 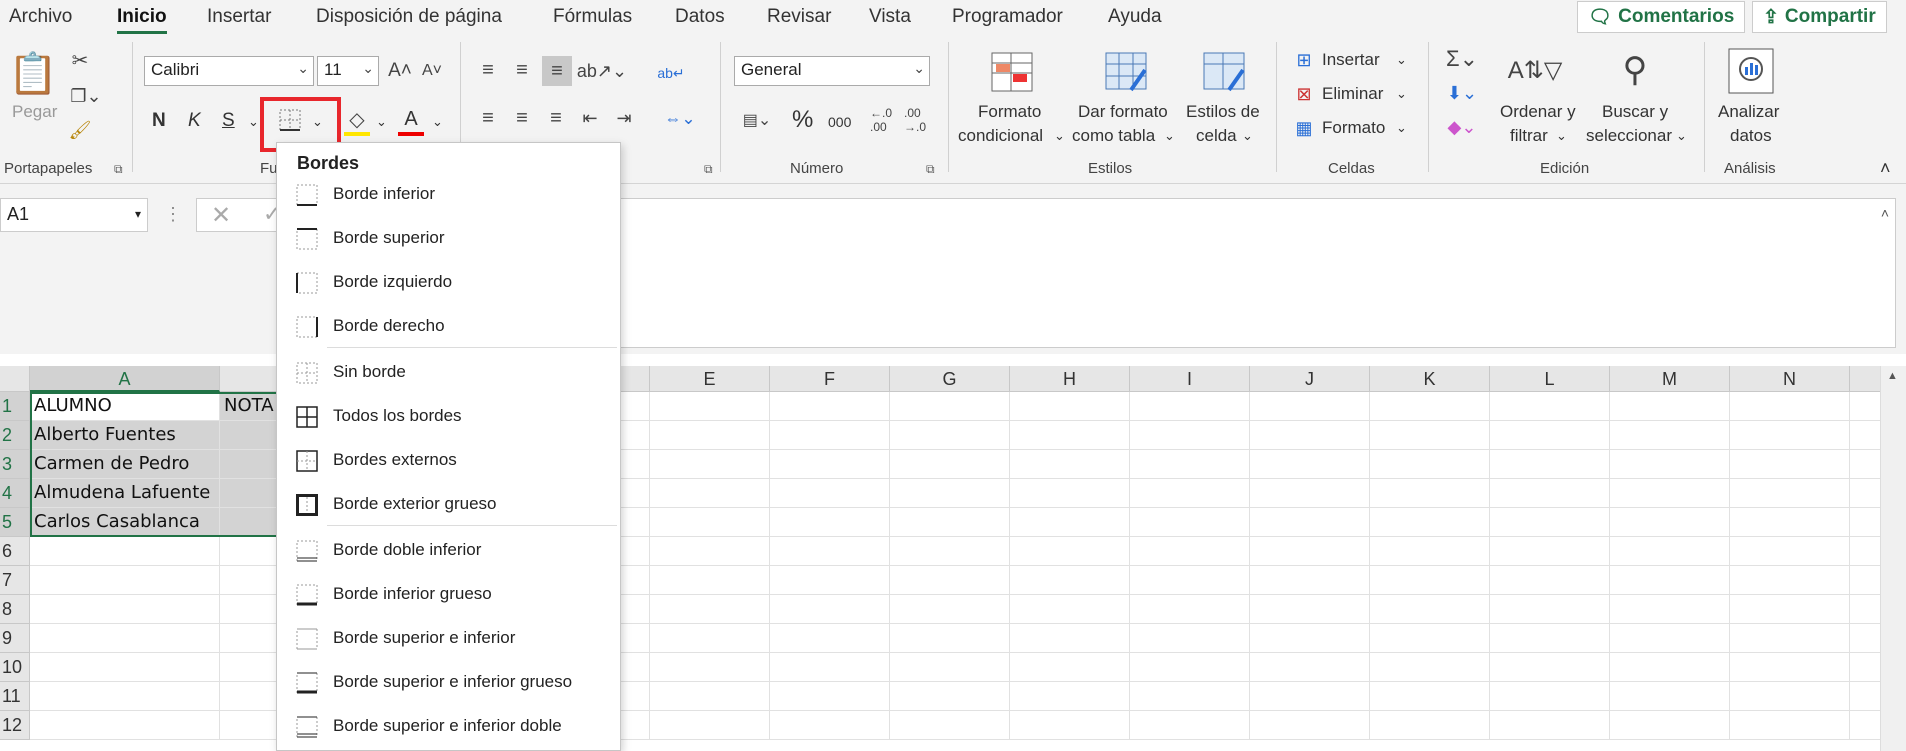 What do you see at coordinates (710, 406) in the screenshot?
I see `cell-e1` at bounding box center [710, 406].